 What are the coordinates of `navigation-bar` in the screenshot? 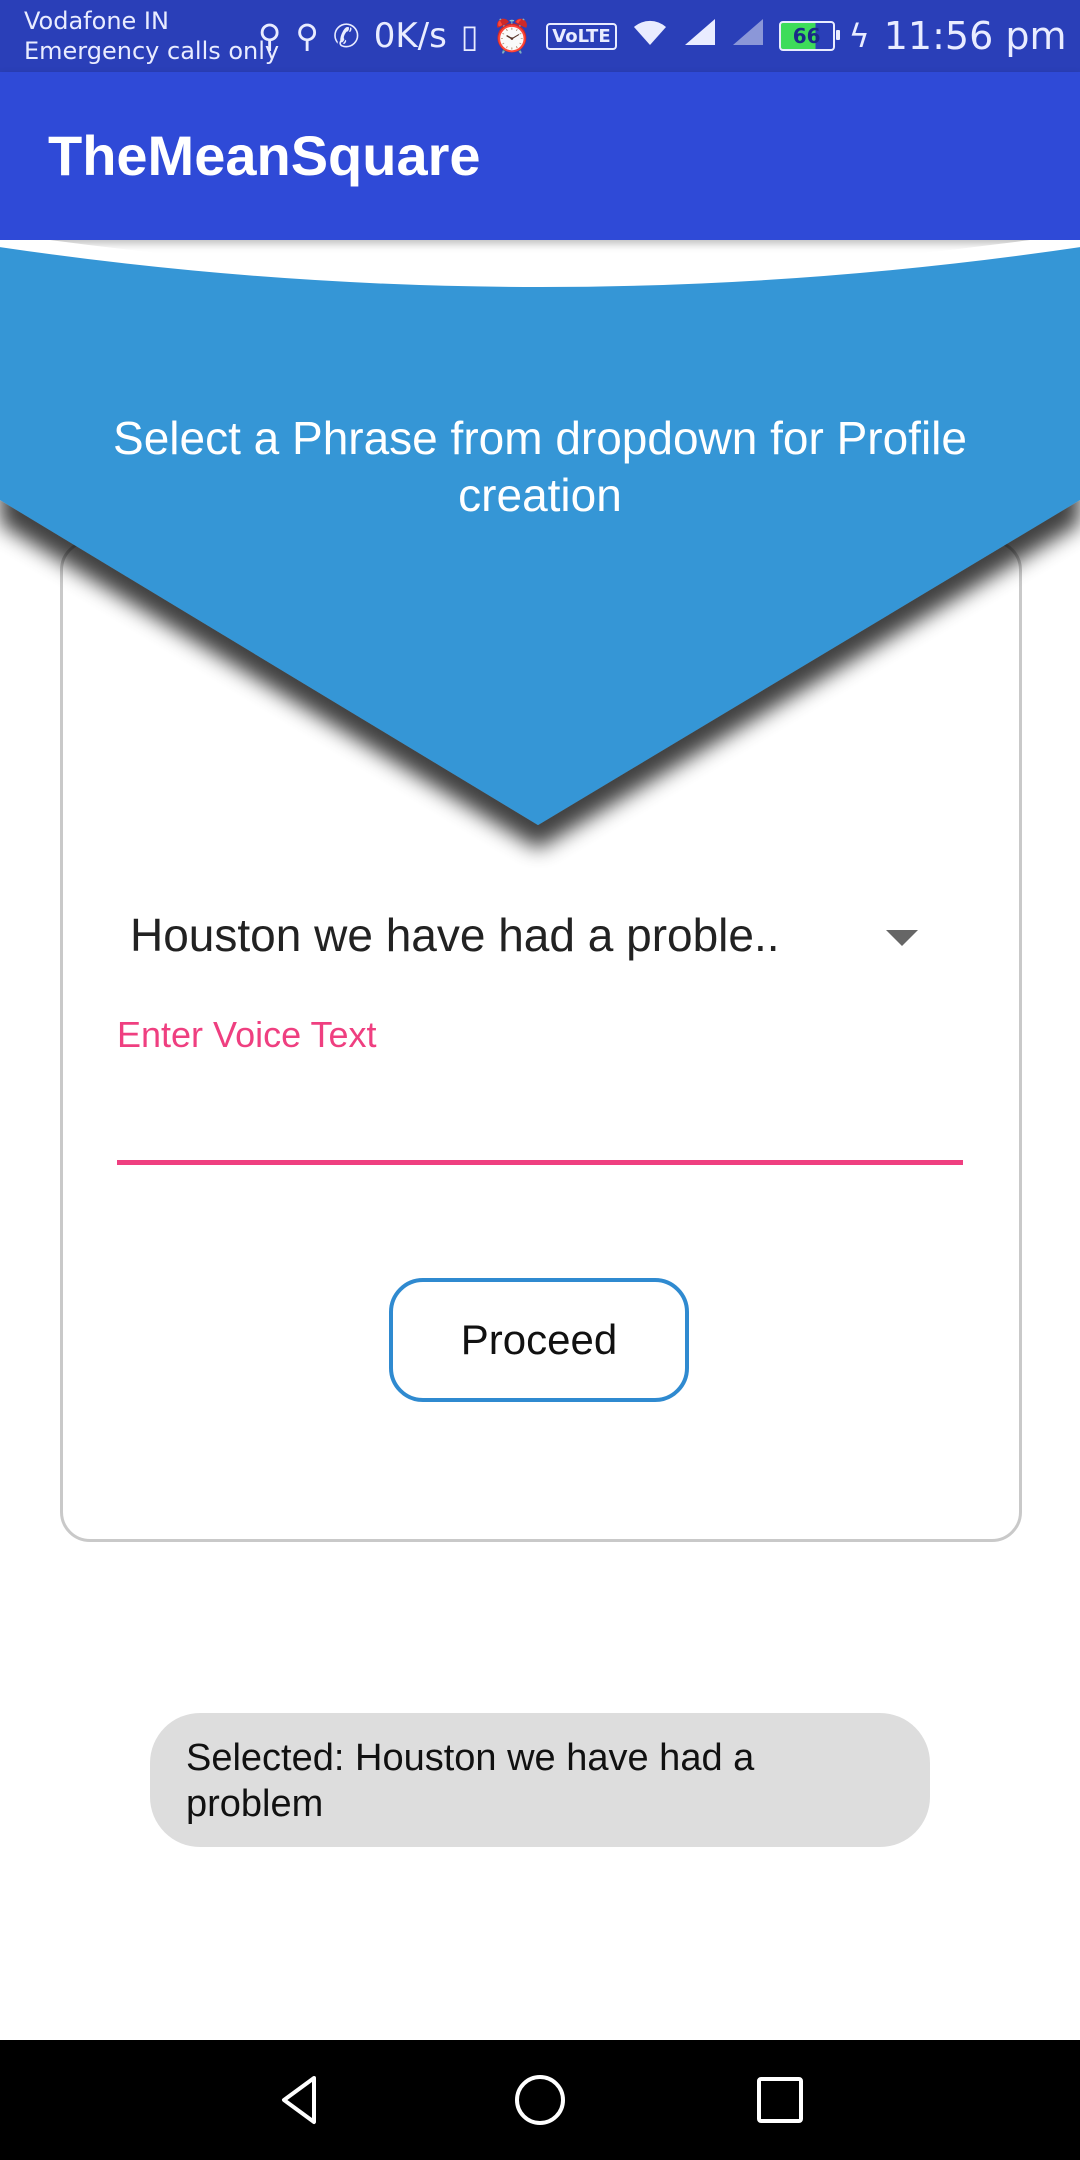 It's located at (540, 2100).